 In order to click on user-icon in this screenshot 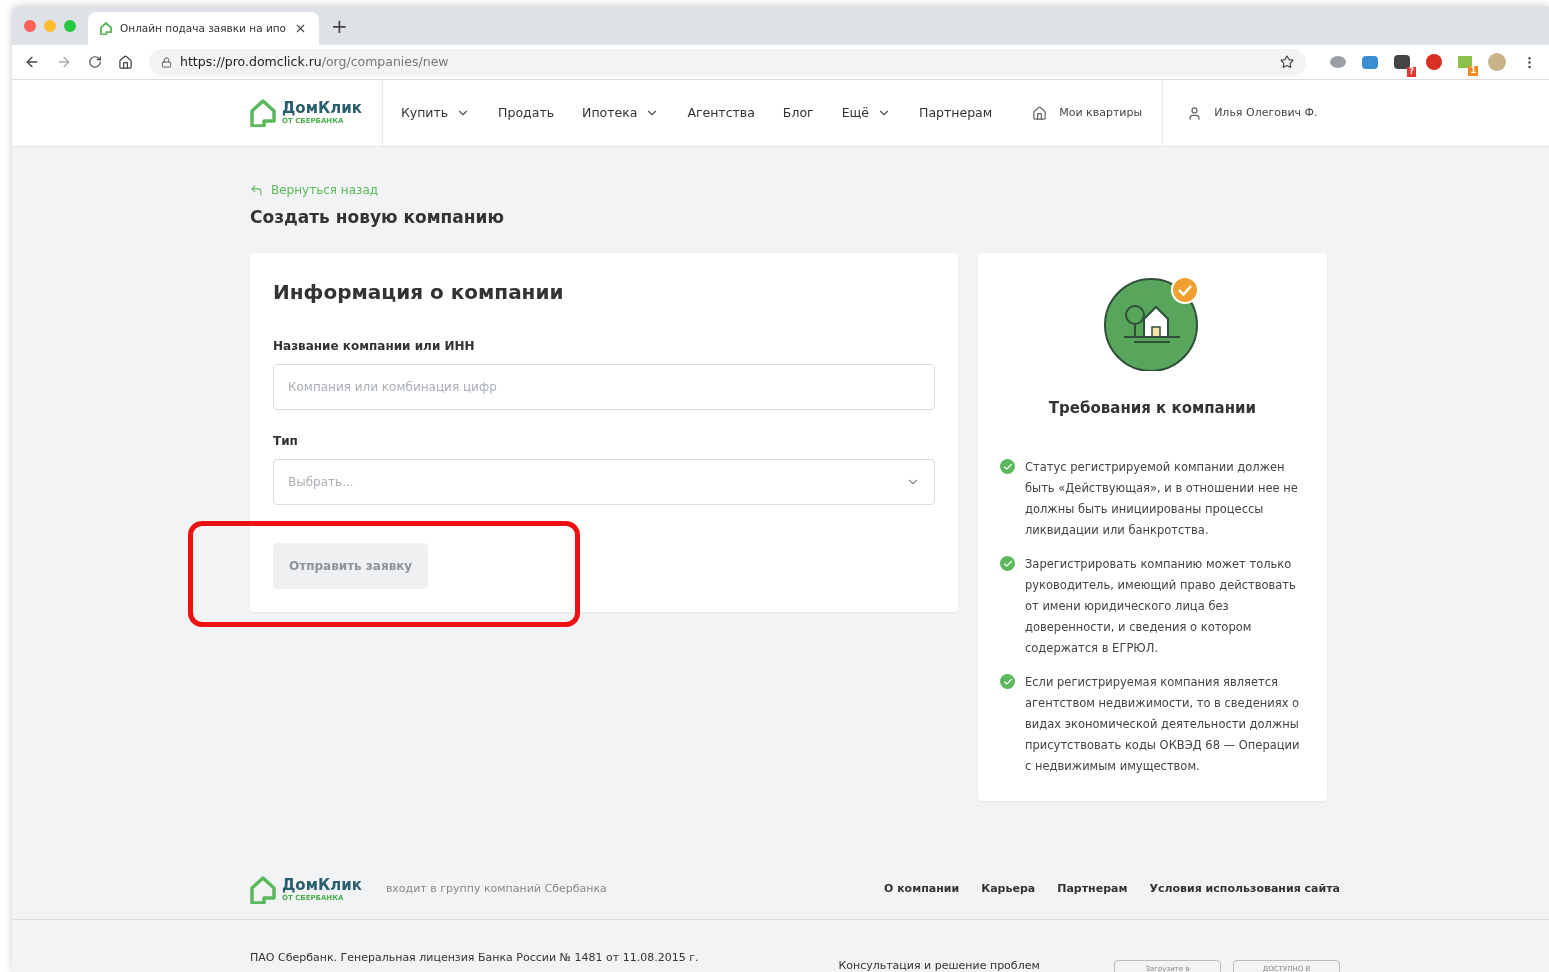, I will do `click(1195, 113)`.